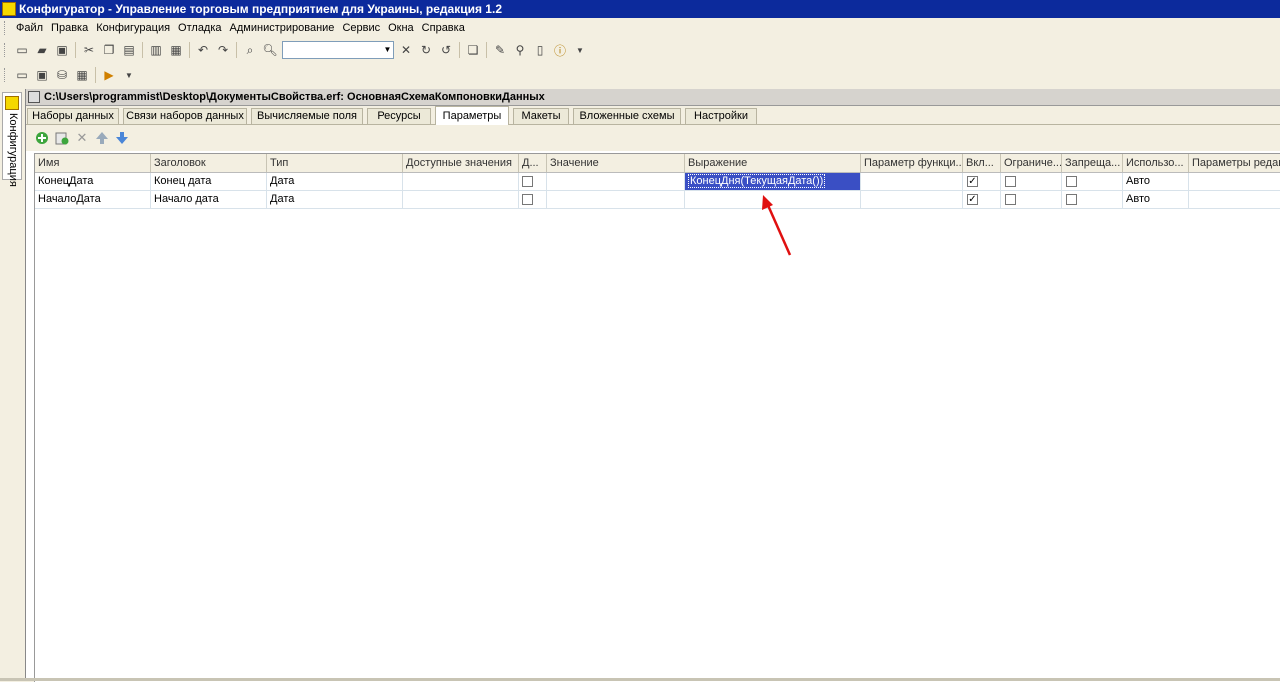 The height and width of the screenshot is (682, 1280). What do you see at coordinates (109, 50) in the screenshot?
I see `copy-icon: ❐` at bounding box center [109, 50].